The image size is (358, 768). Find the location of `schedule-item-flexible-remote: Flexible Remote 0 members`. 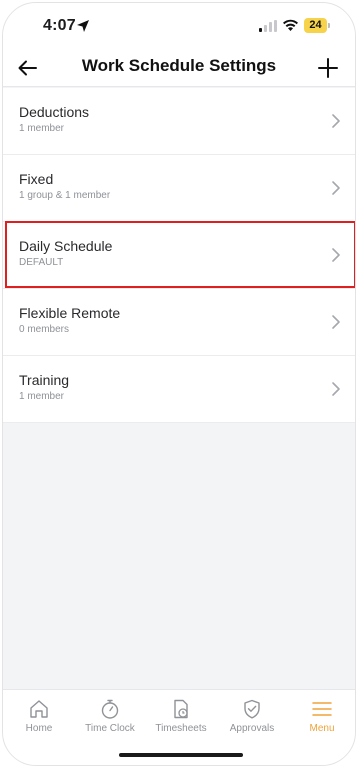

schedule-item-flexible-remote: Flexible Remote 0 members is located at coordinates (179, 322).